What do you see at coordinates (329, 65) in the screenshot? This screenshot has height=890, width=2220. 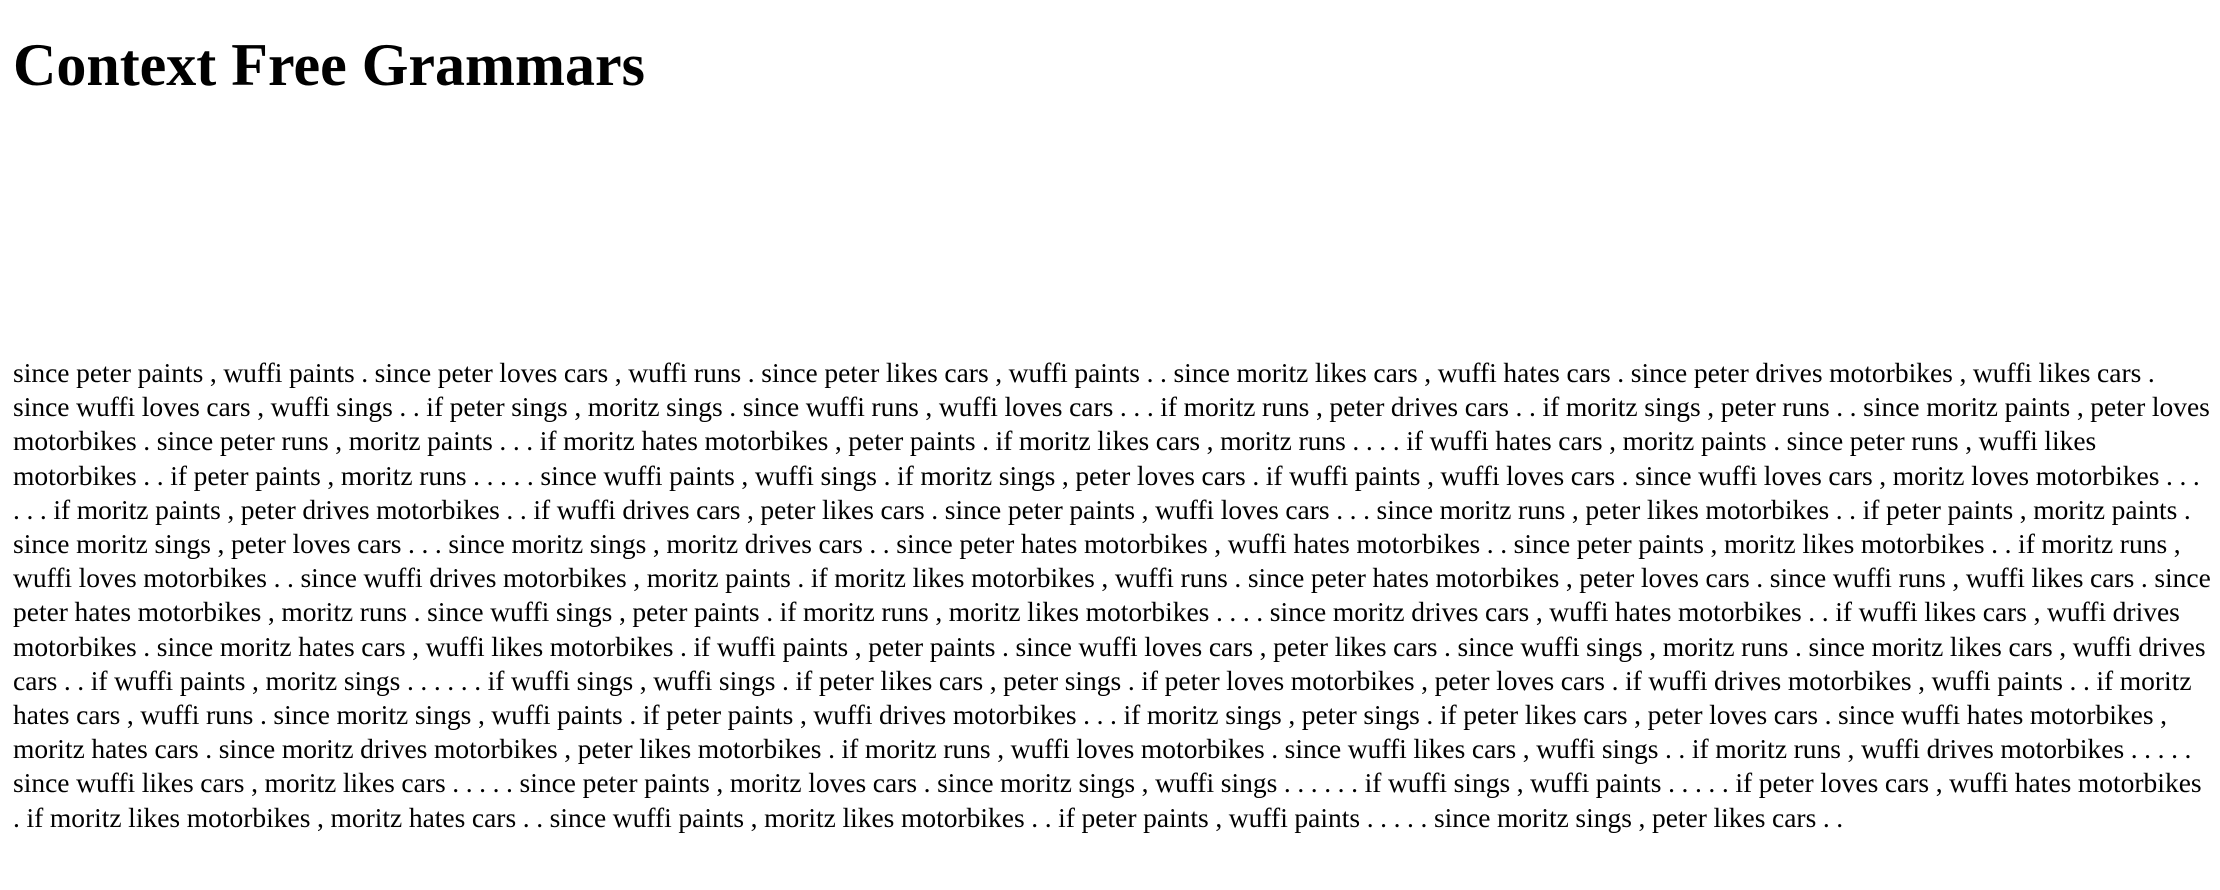 I see `page-title: Context Free Grammars` at bounding box center [329, 65].